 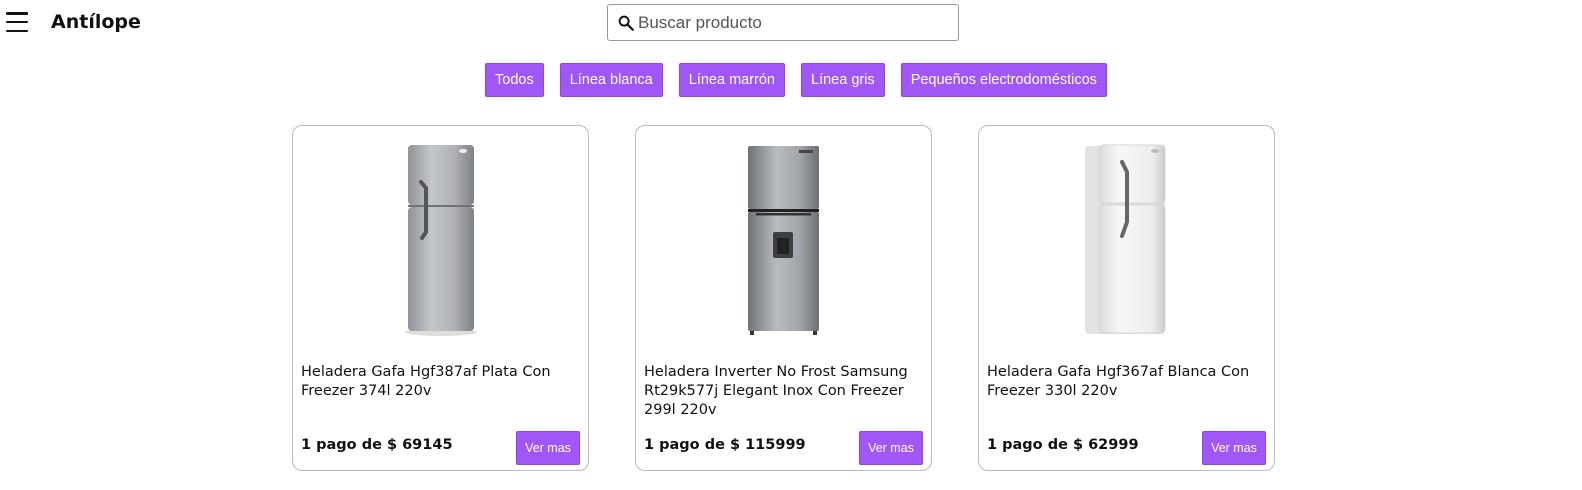 What do you see at coordinates (731, 80) in the screenshot?
I see `category-linea-marron: Línea marrón` at bounding box center [731, 80].